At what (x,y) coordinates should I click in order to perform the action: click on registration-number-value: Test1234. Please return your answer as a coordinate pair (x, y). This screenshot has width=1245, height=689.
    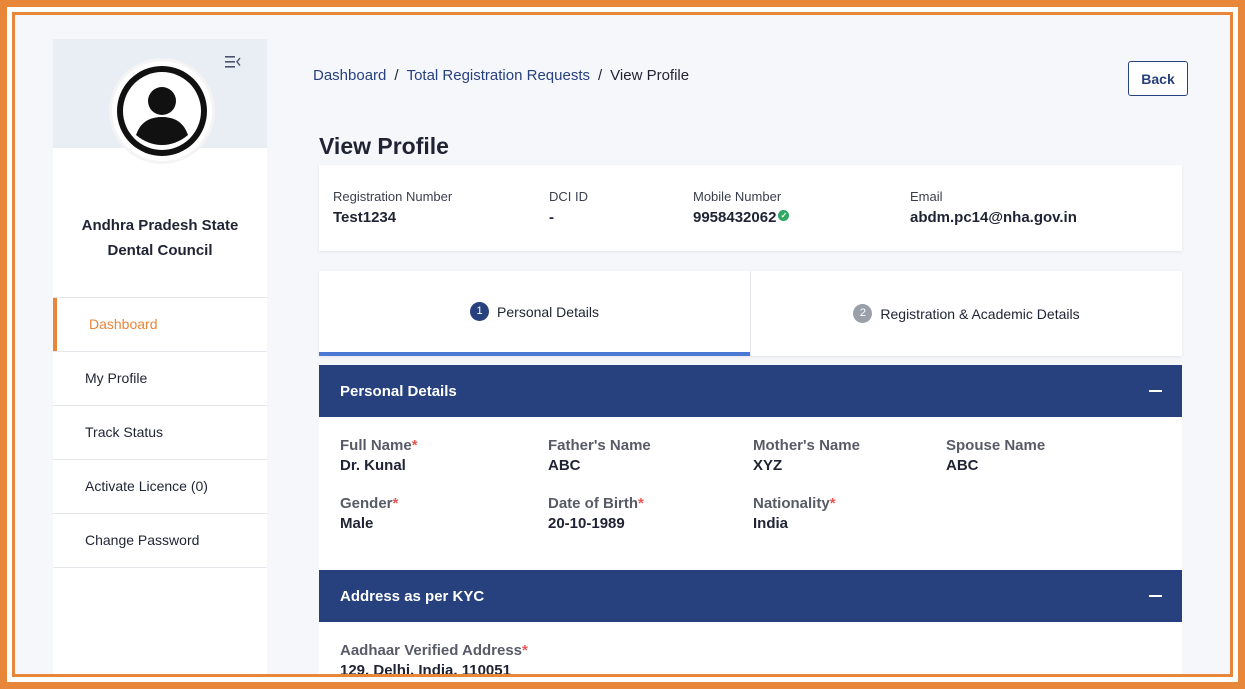
    Looking at the image, I should click on (365, 217).